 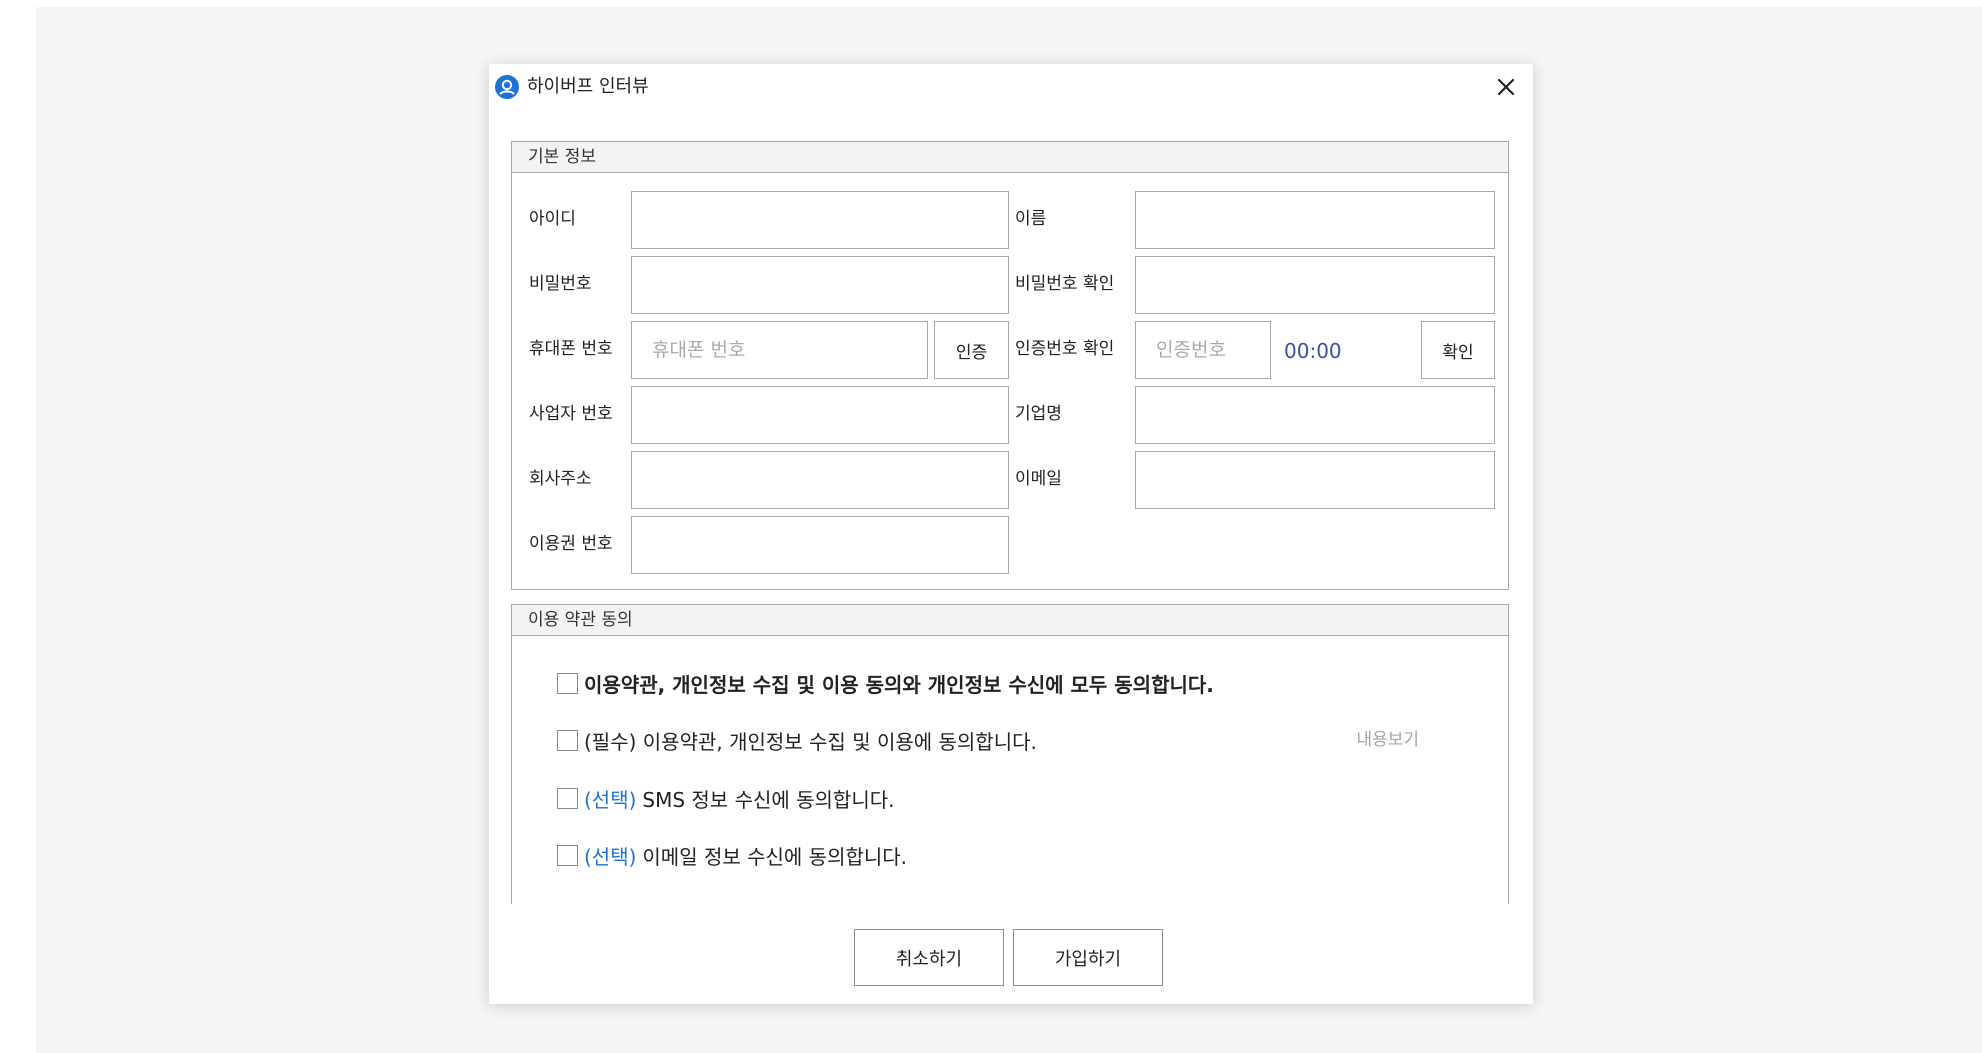 I want to click on terms-header: 이용 약관 동의, so click(x=1010, y=620).